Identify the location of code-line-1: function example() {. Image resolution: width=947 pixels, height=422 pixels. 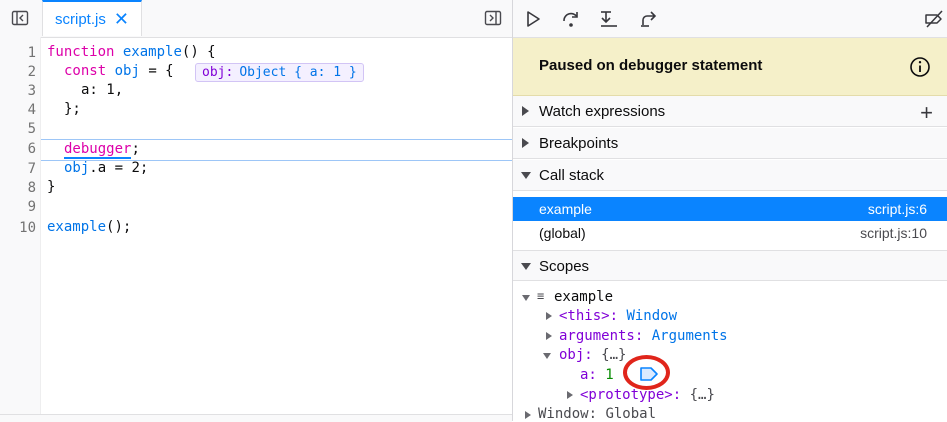
(131, 52).